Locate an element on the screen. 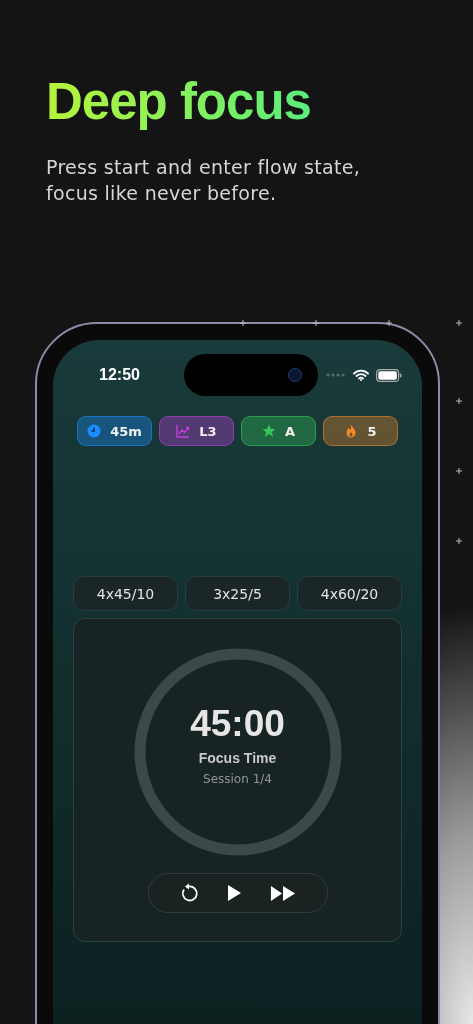  stat-badge: 45m is located at coordinates (114, 431).